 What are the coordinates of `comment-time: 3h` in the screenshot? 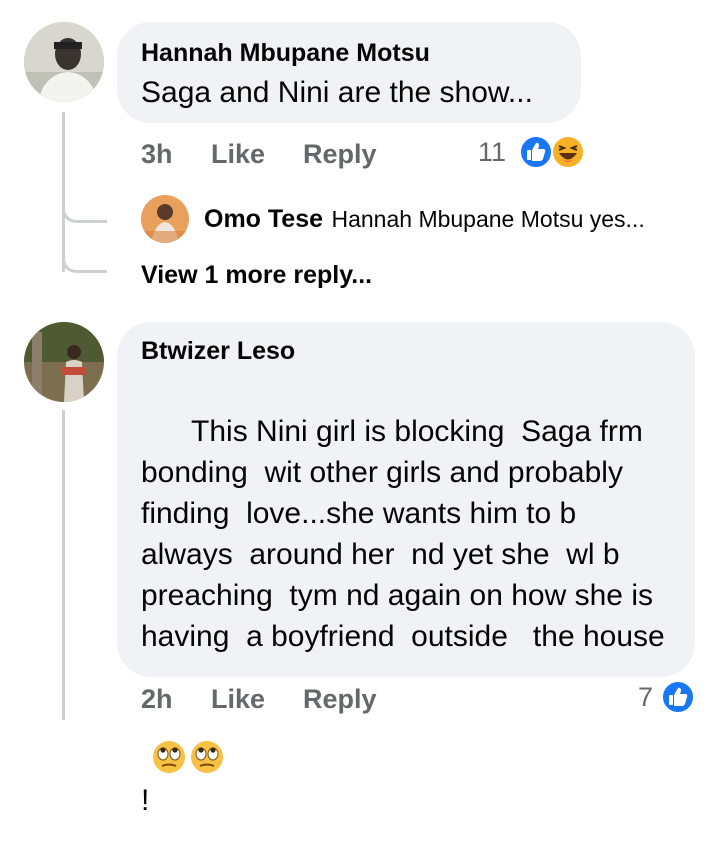 It's located at (157, 154).